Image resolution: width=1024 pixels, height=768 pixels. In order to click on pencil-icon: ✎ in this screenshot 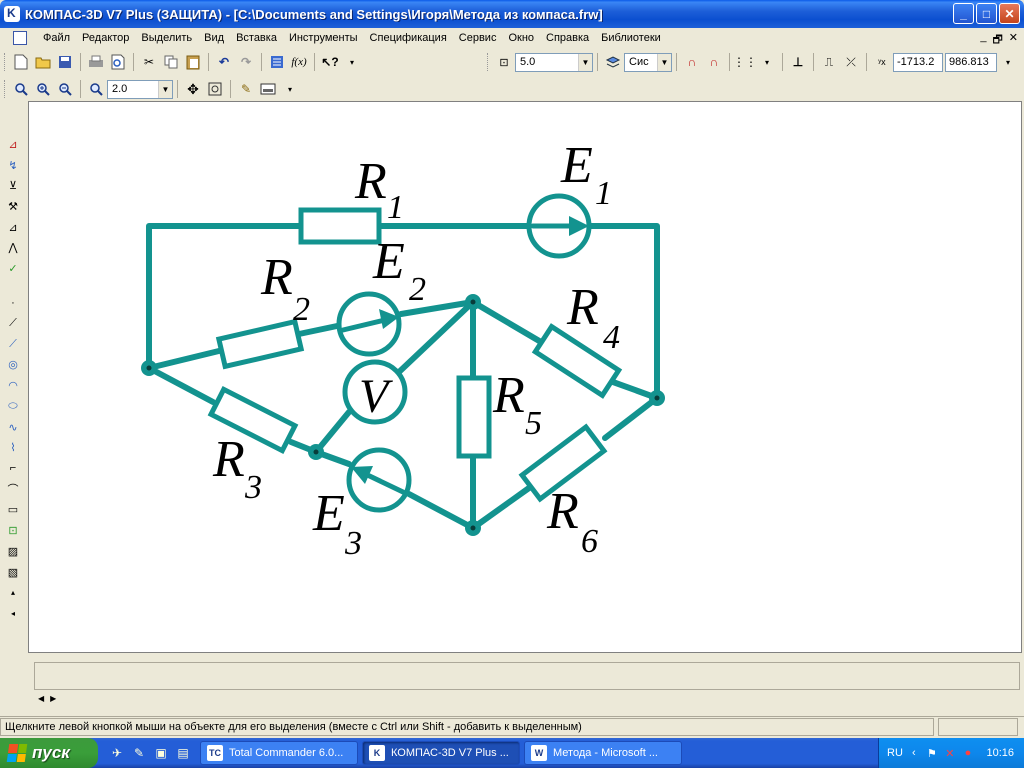, I will do `click(139, 753)`.